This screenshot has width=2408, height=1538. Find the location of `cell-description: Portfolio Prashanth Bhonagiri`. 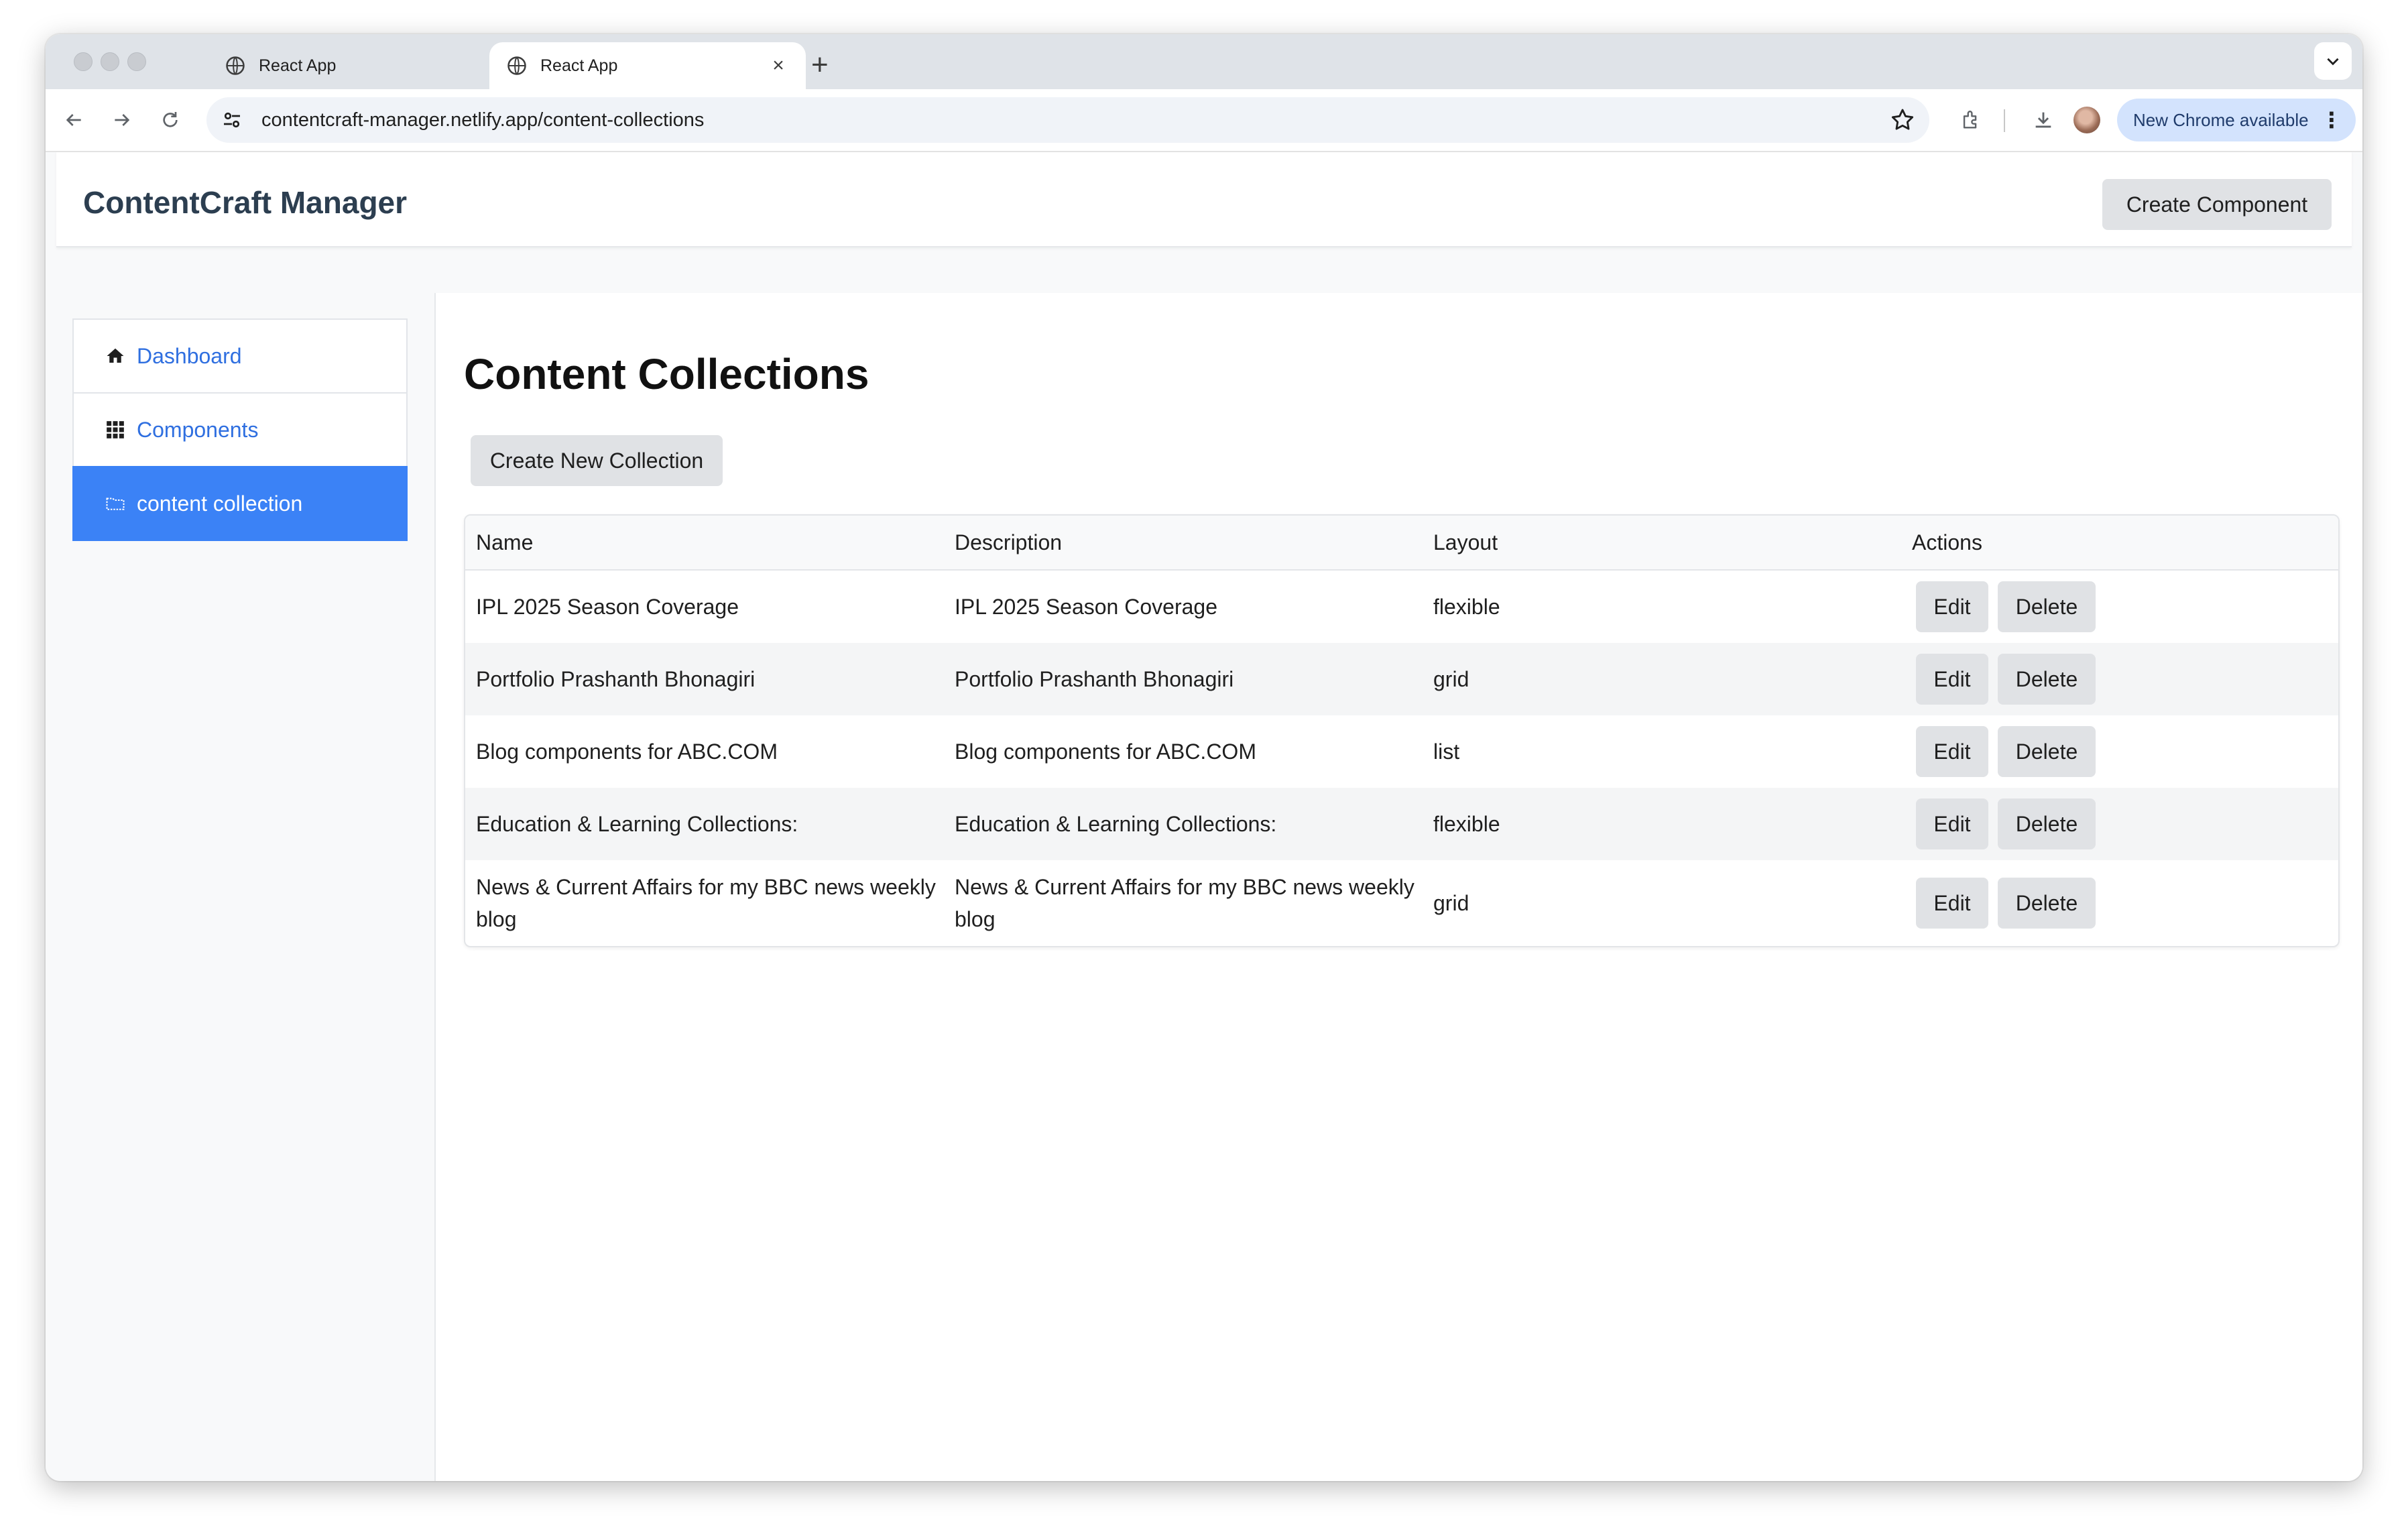

cell-description: Portfolio Prashanth Bhonagiri is located at coordinates (1183, 679).